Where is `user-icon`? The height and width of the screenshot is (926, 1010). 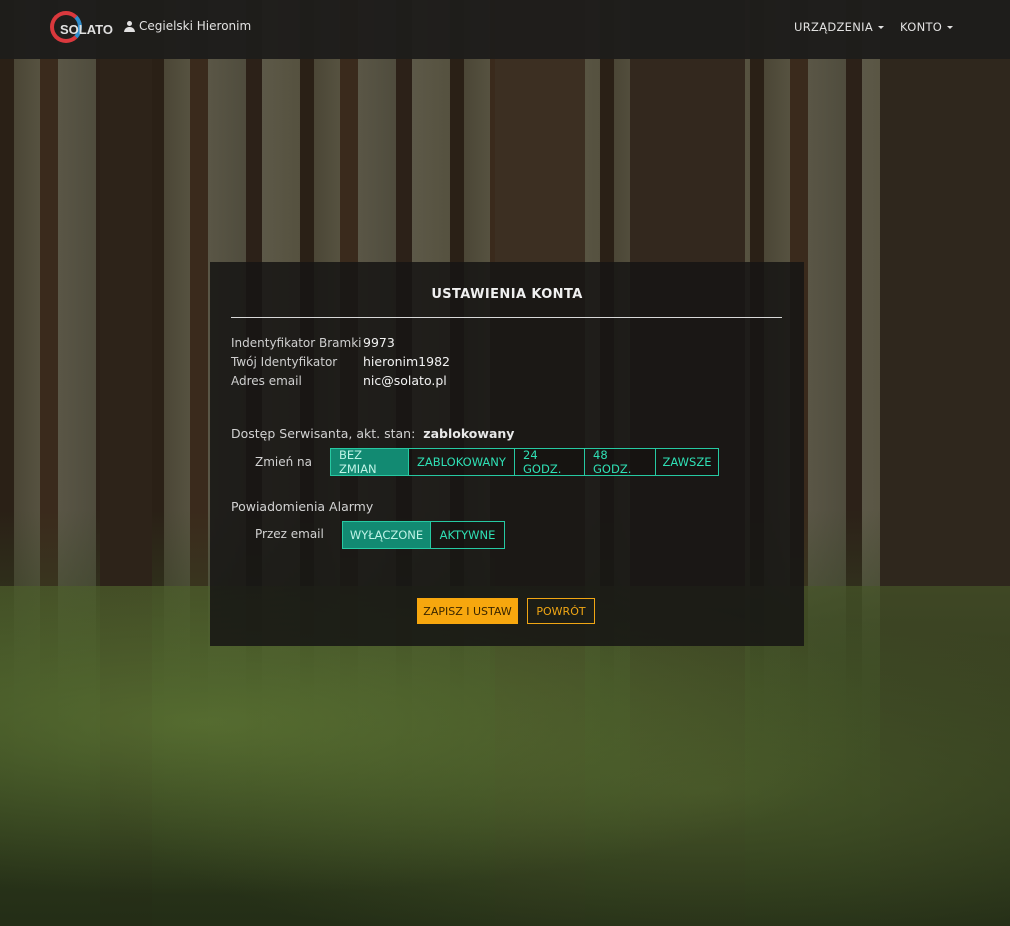
user-icon is located at coordinates (129, 26).